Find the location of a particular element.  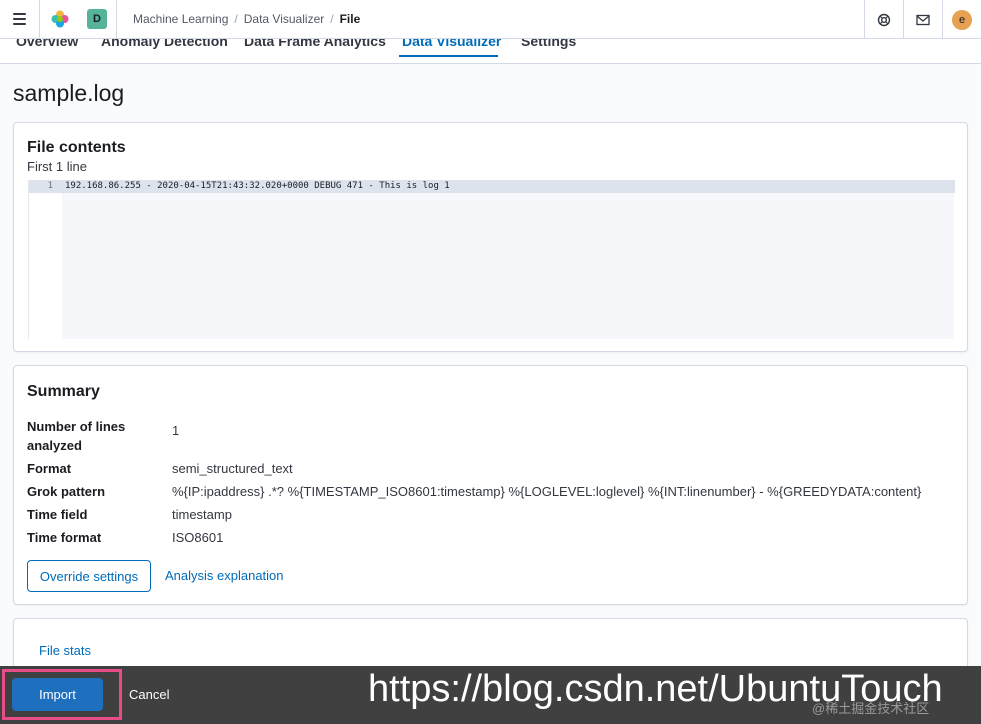

line-number: 1 is located at coordinates (43, 186).